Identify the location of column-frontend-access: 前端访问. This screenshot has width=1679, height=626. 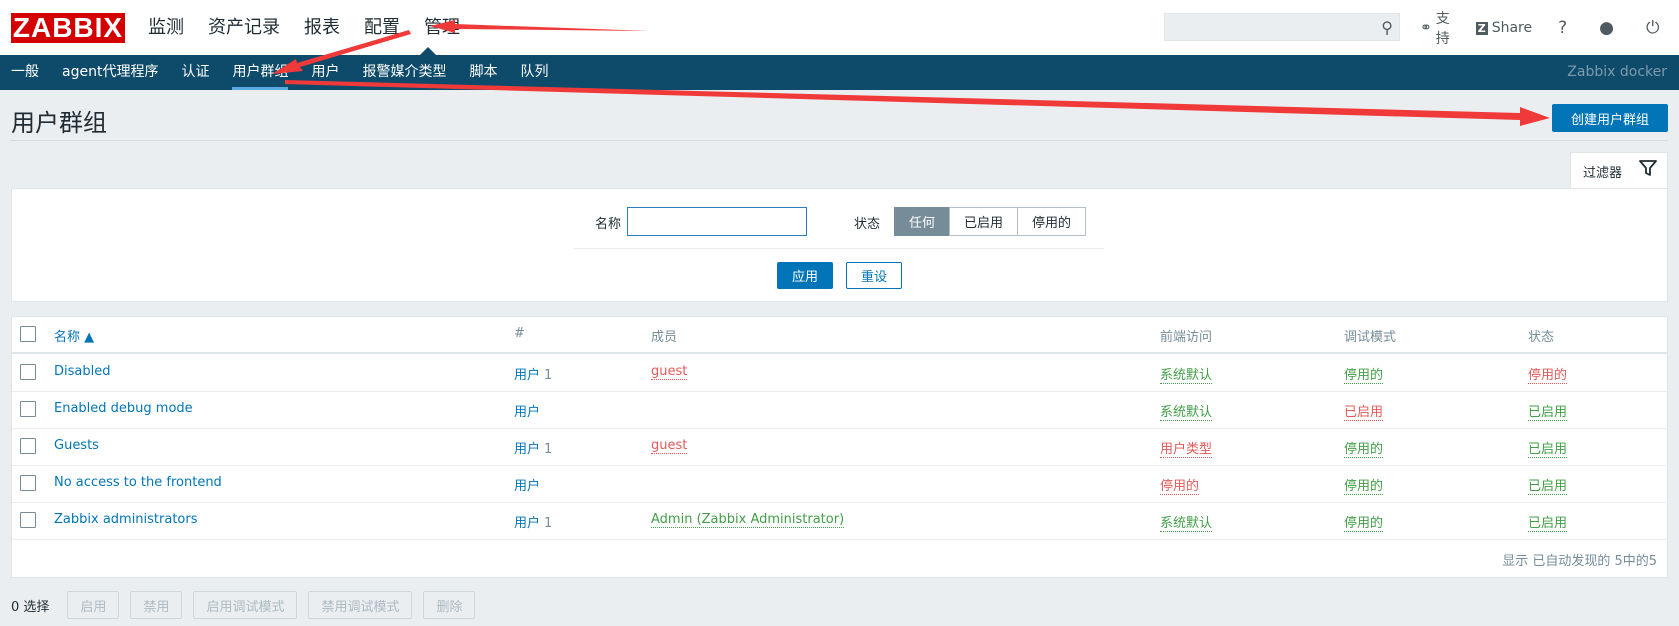
(1186, 337).